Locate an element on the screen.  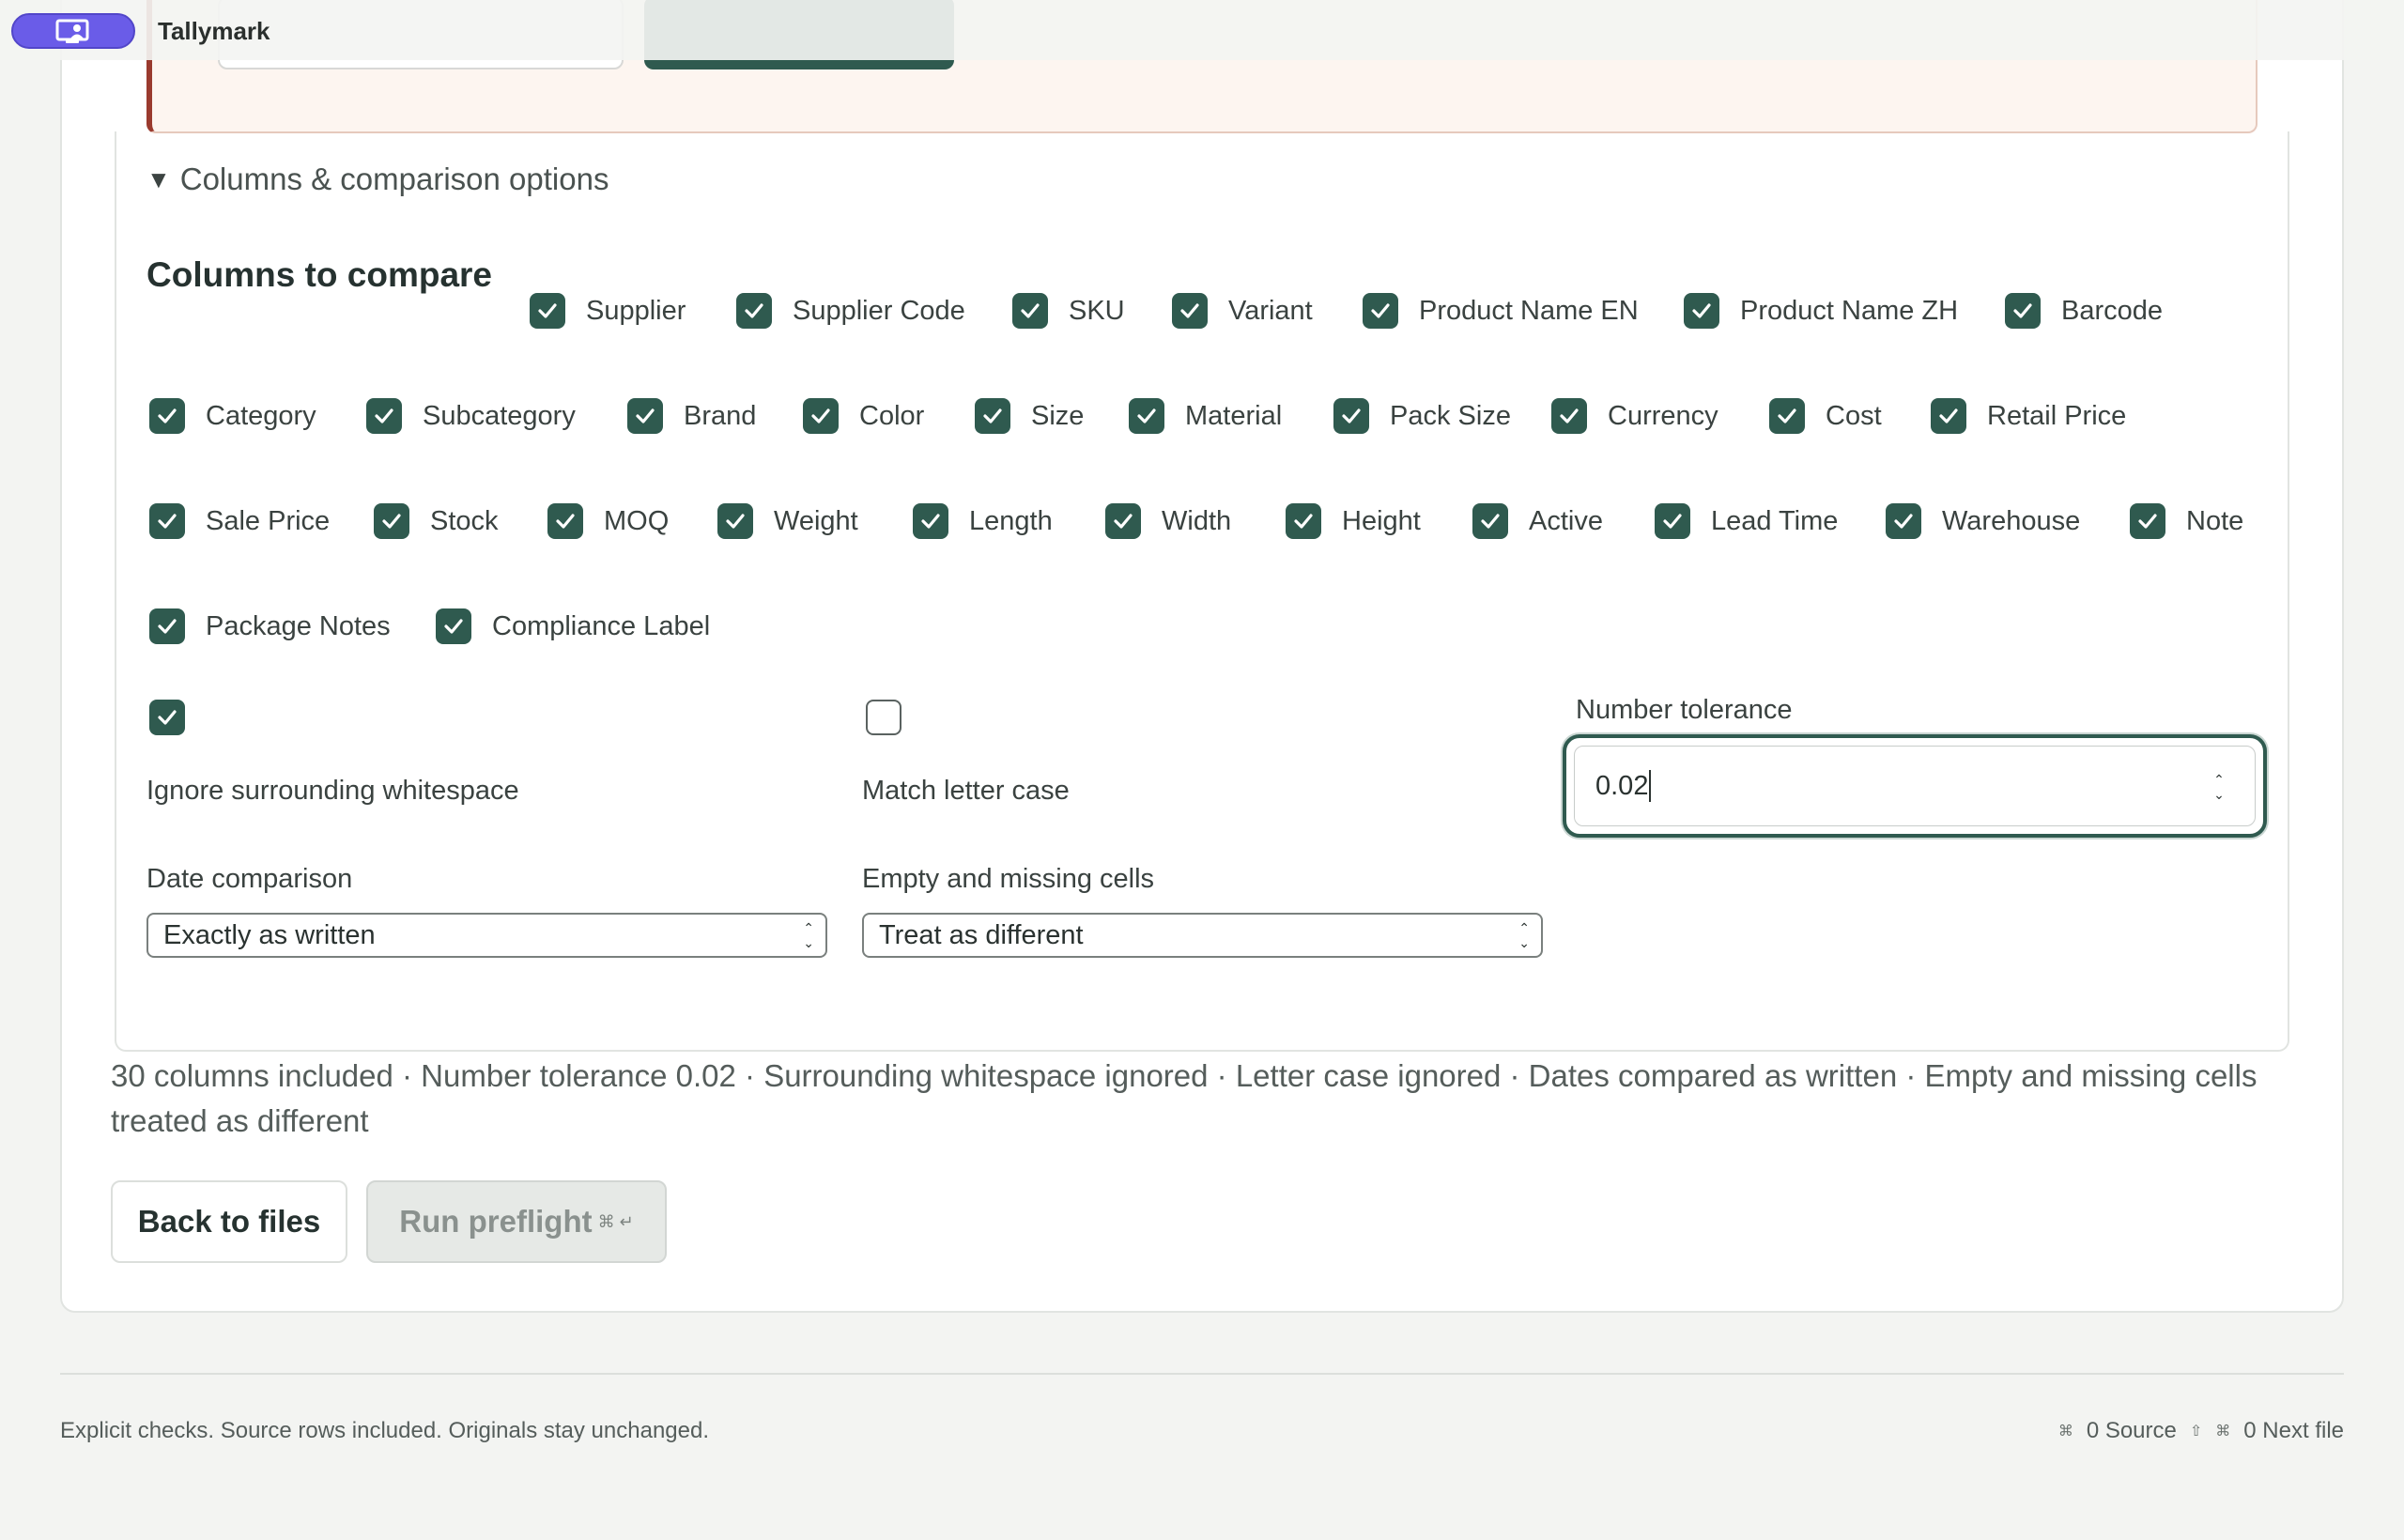
number-tolerance-input: 0.02 ⌃ ⌄ is located at coordinates (1915, 786).